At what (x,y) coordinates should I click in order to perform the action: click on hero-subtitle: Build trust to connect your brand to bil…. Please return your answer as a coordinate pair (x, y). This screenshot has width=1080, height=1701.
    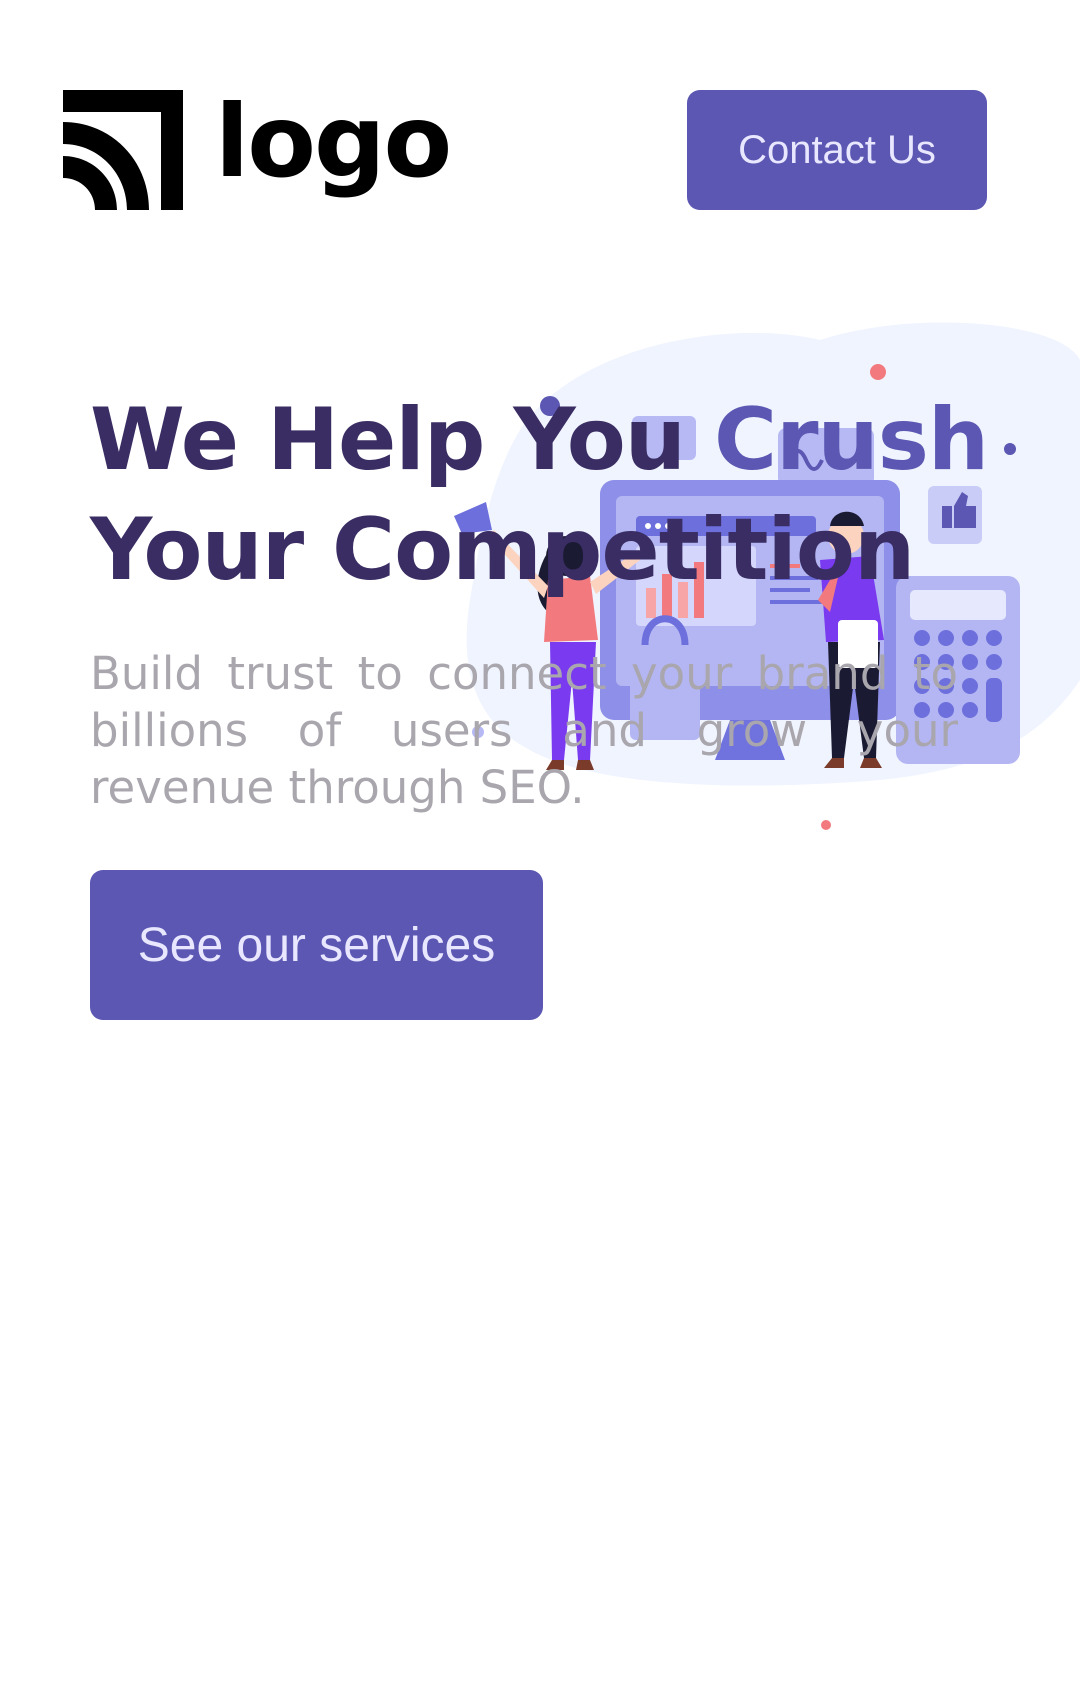
    Looking at the image, I should click on (524, 730).